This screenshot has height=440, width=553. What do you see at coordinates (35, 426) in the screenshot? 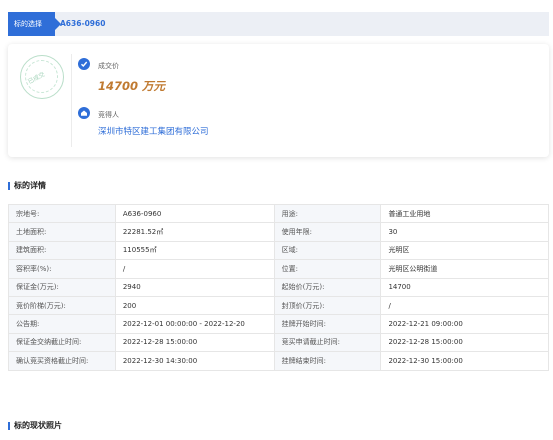
I see `photos-heading: 标的现状照片` at bounding box center [35, 426].